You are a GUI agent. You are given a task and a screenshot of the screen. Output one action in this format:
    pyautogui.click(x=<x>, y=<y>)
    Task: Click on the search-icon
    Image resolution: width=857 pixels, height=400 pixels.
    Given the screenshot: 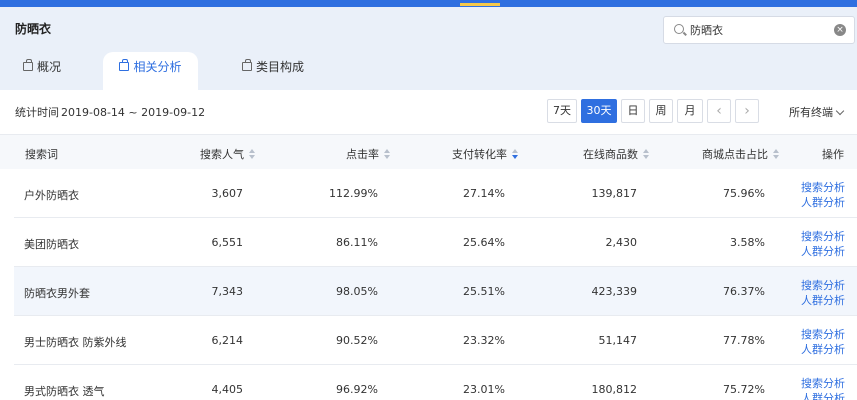 What is the action you would take?
    pyautogui.click(x=679, y=29)
    